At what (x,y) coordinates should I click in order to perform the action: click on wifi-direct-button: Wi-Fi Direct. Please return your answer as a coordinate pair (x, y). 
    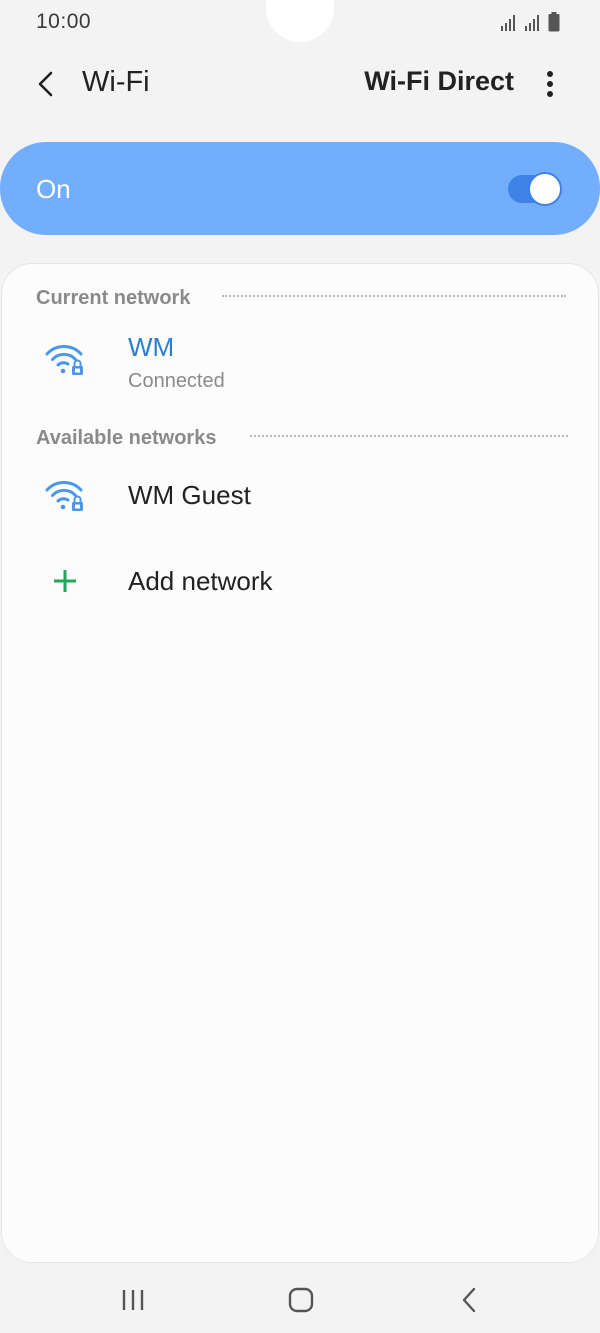
    Looking at the image, I should click on (439, 81).